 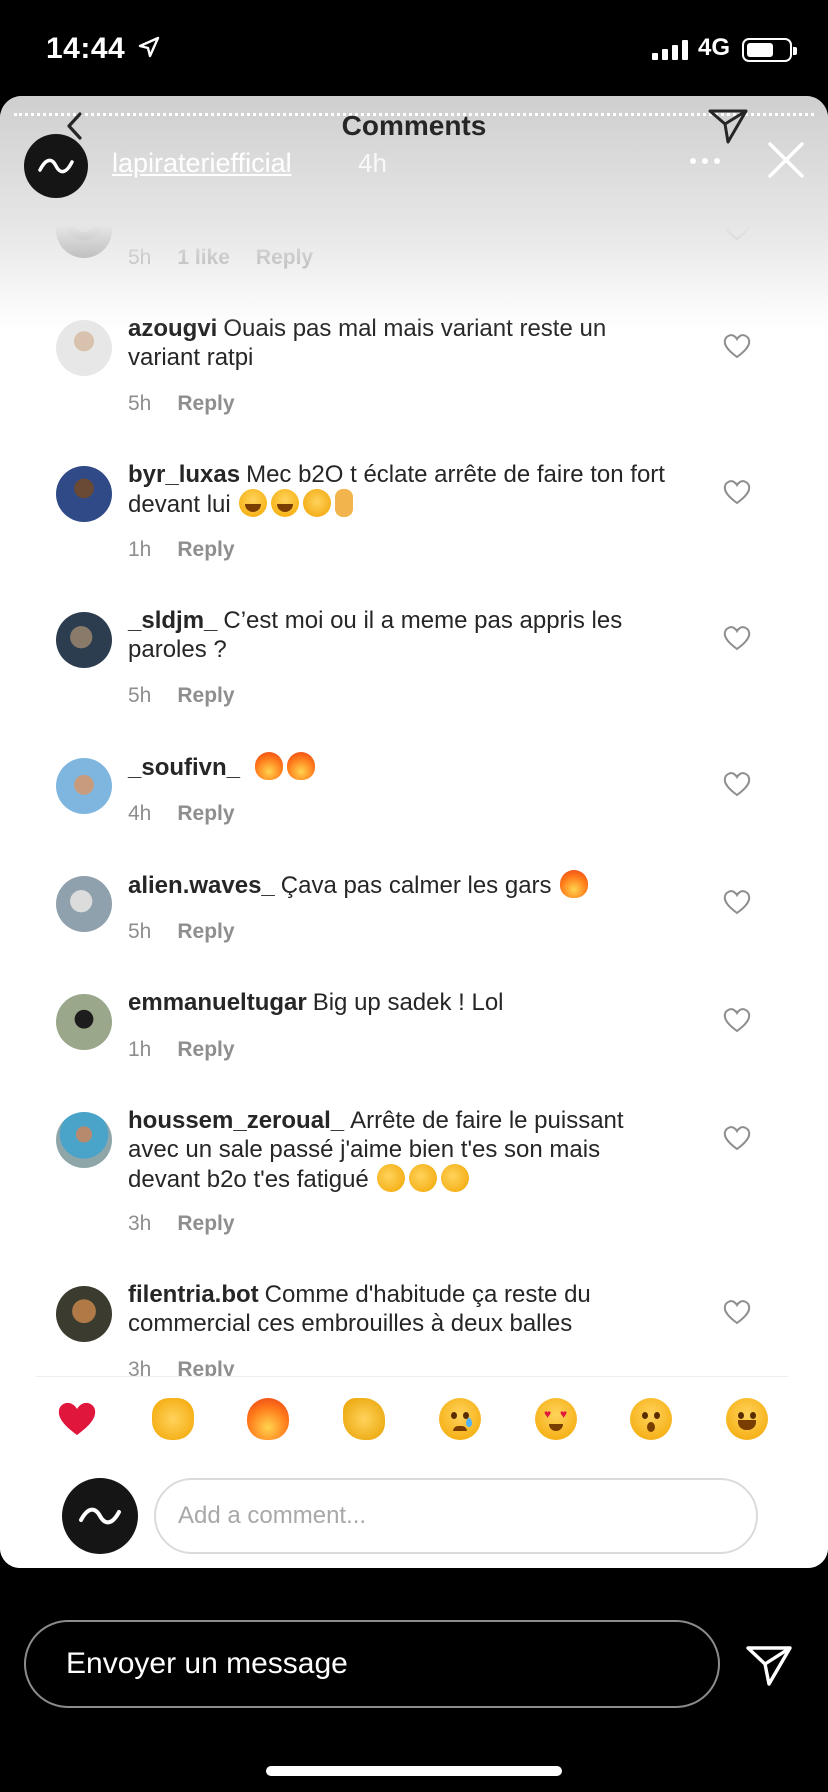 What do you see at coordinates (203, 258) in the screenshot?
I see `like-count: 1 like` at bounding box center [203, 258].